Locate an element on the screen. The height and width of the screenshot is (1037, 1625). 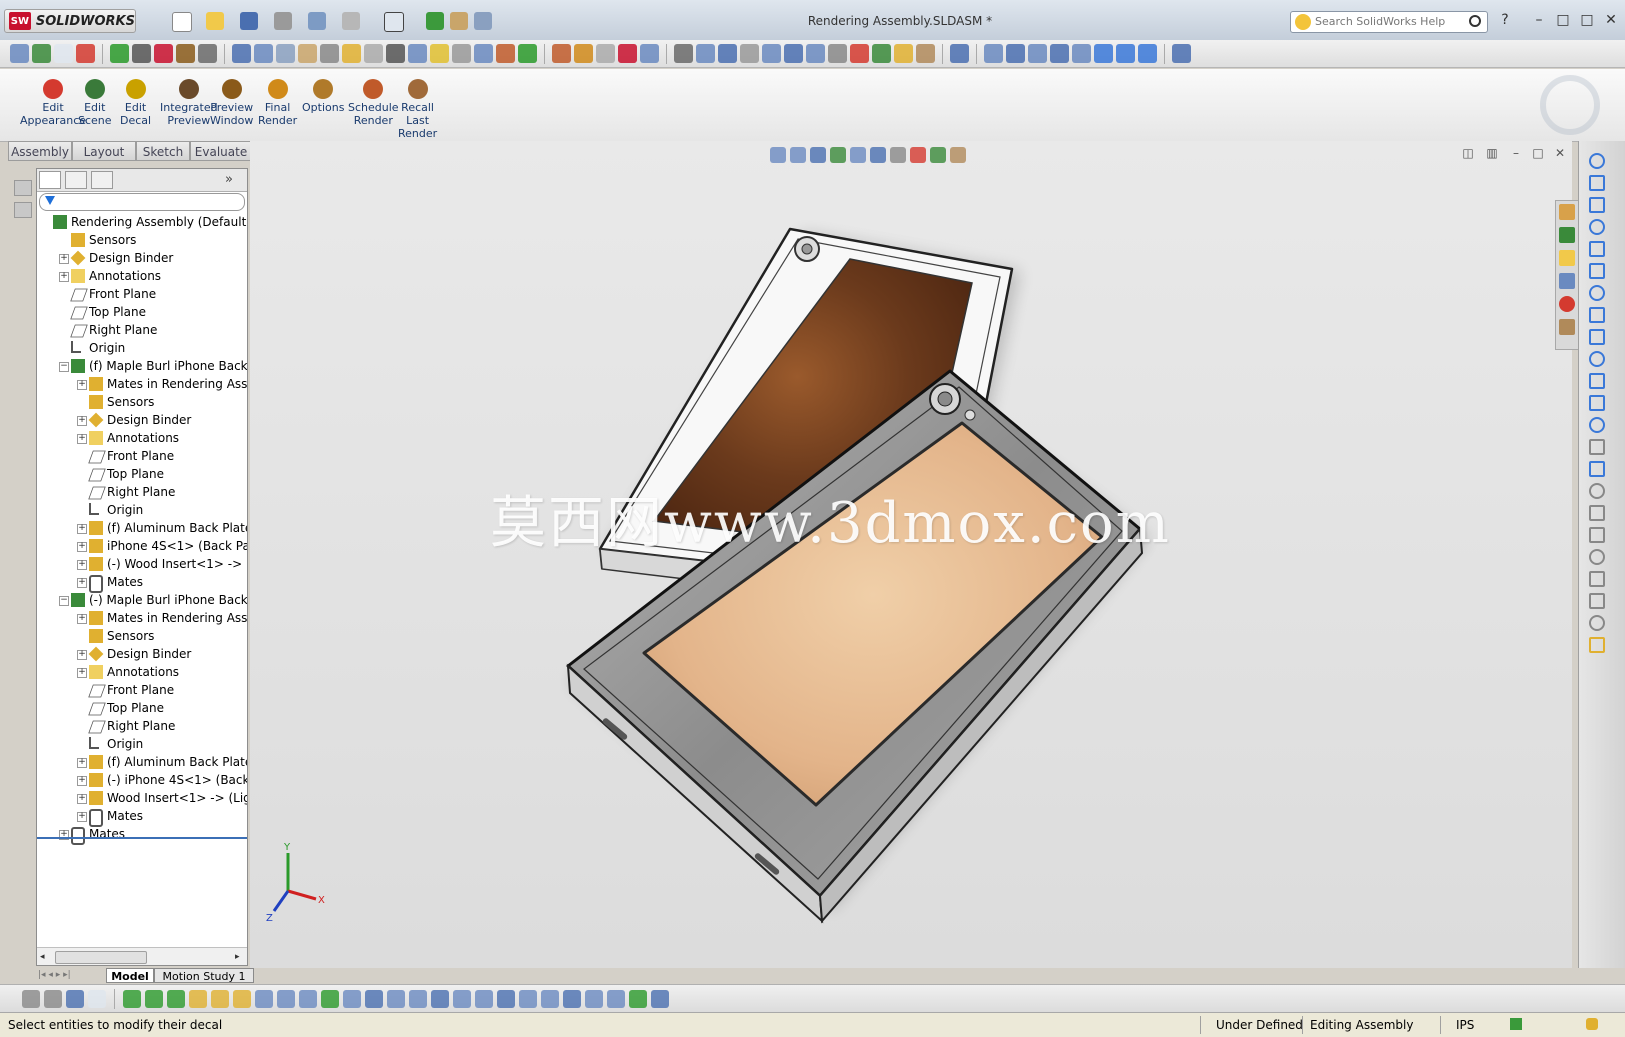
tree-item: + Mates in Rendering Assembl is located at coordinates (142, 618).